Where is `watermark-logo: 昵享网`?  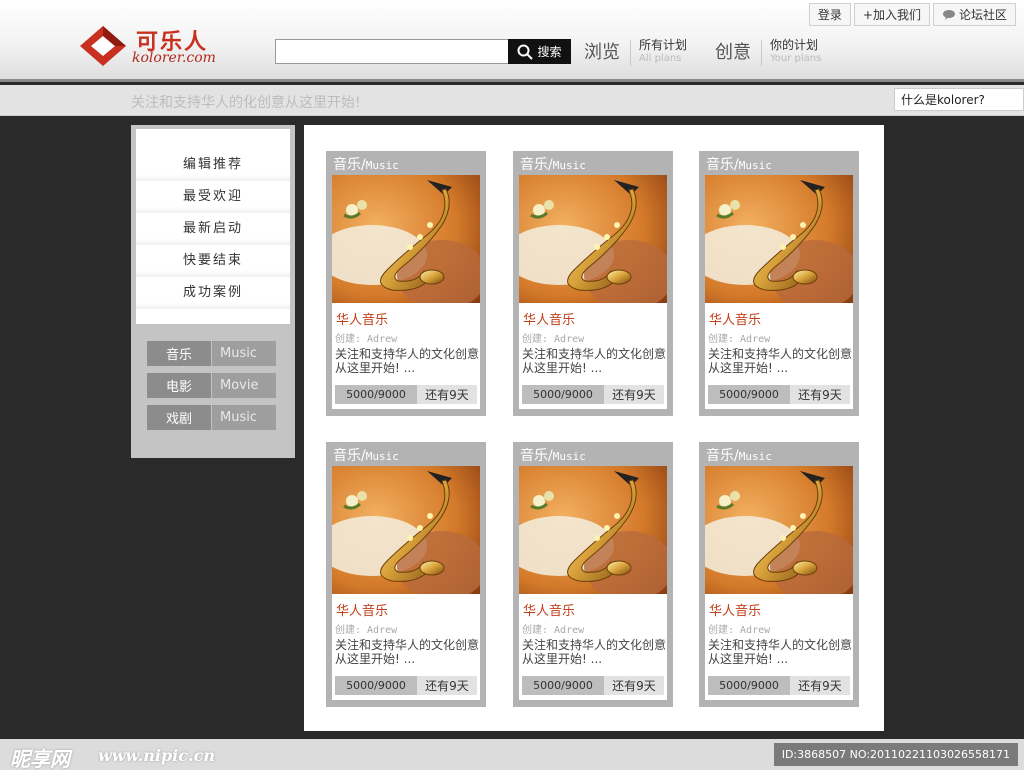
watermark-logo: 昵享网 is located at coordinates (40, 758).